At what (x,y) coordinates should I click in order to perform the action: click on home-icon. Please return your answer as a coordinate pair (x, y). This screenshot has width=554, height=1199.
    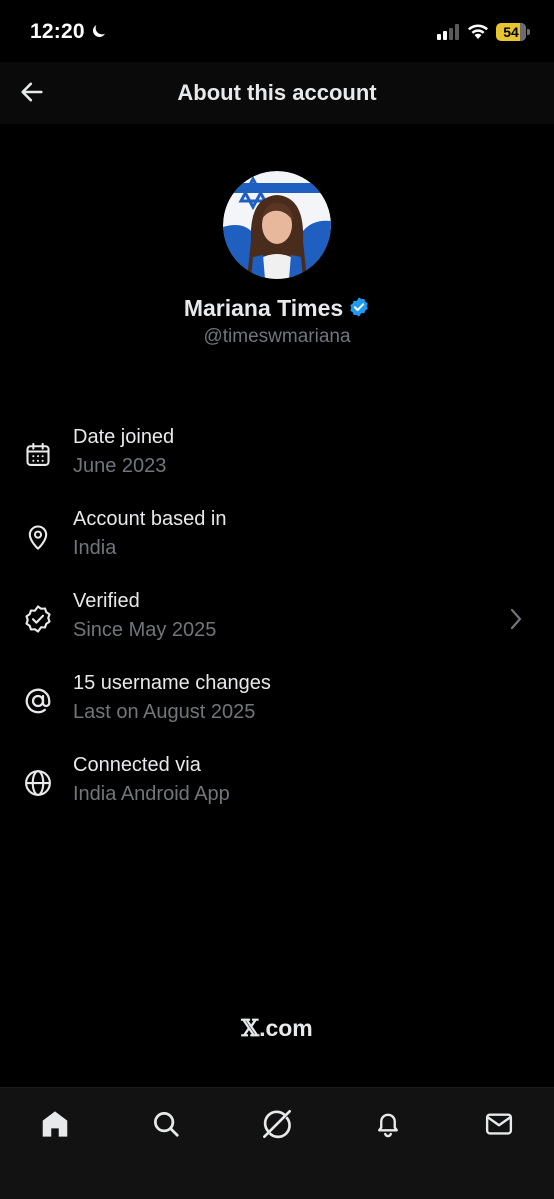
    Looking at the image, I should click on (55, 1126).